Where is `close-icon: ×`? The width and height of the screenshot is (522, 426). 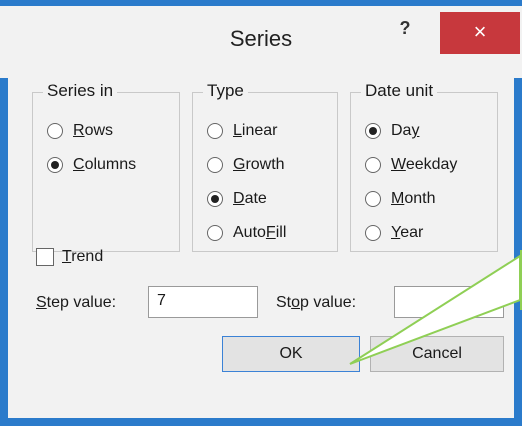
close-icon: × is located at coordinates (480, 31).